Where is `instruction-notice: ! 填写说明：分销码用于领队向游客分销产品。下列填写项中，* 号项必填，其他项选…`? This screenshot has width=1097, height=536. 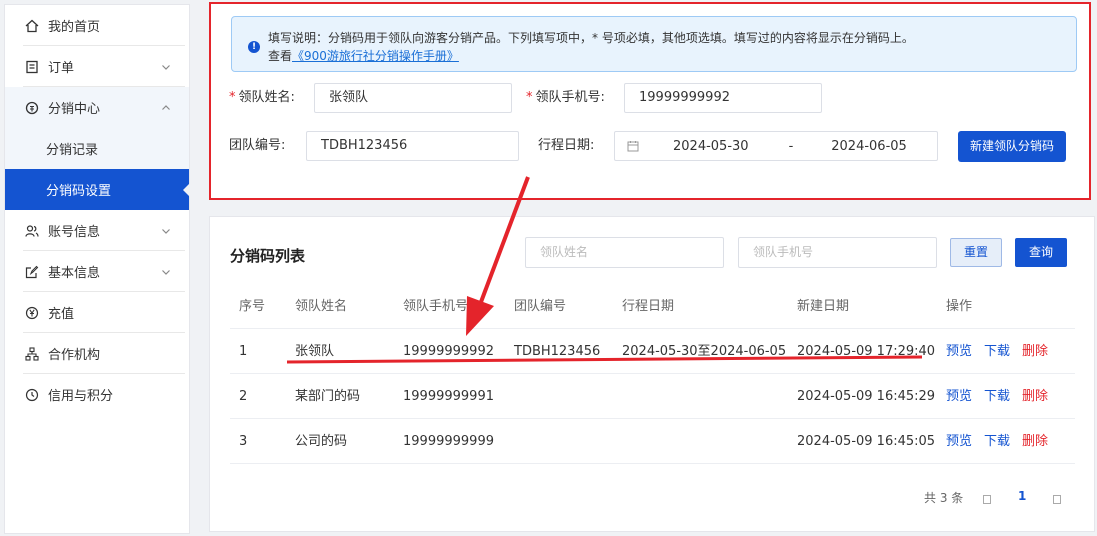
instruction-notice: ! 填写说明：分销码用于领队向游客分销产品。下列填写项中，* 号项必填，其他项选… is located at coordinates (654, 44).